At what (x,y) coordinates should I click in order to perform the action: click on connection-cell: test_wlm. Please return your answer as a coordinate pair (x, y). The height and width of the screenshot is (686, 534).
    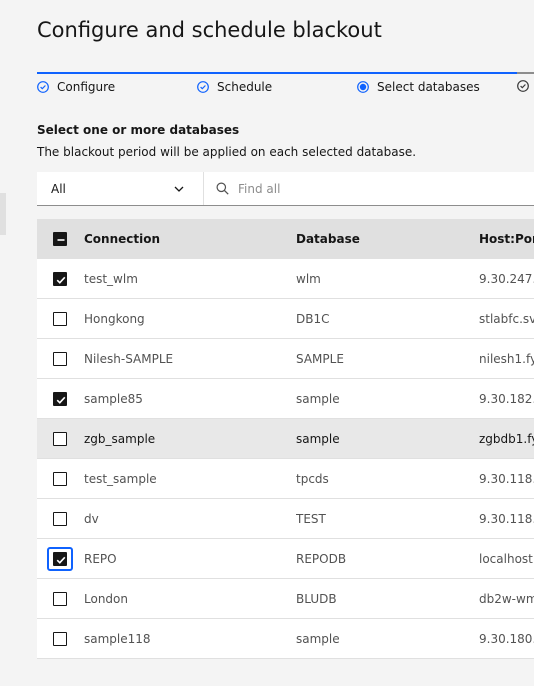
    Looking at the image, I should click on (111, 279).